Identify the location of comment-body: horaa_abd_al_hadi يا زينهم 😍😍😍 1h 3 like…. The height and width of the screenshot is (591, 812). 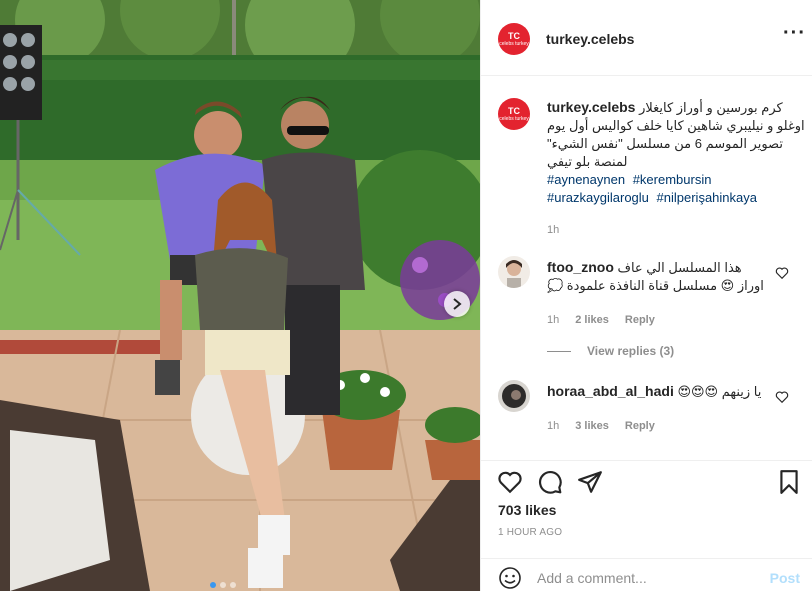
(657, 408).